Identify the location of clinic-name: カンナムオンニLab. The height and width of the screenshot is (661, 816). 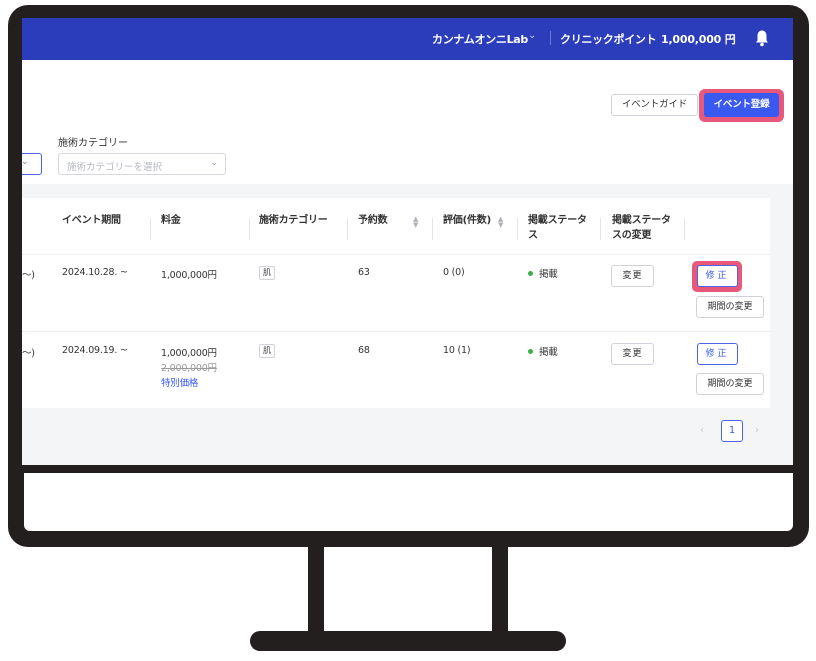
(480, 39).